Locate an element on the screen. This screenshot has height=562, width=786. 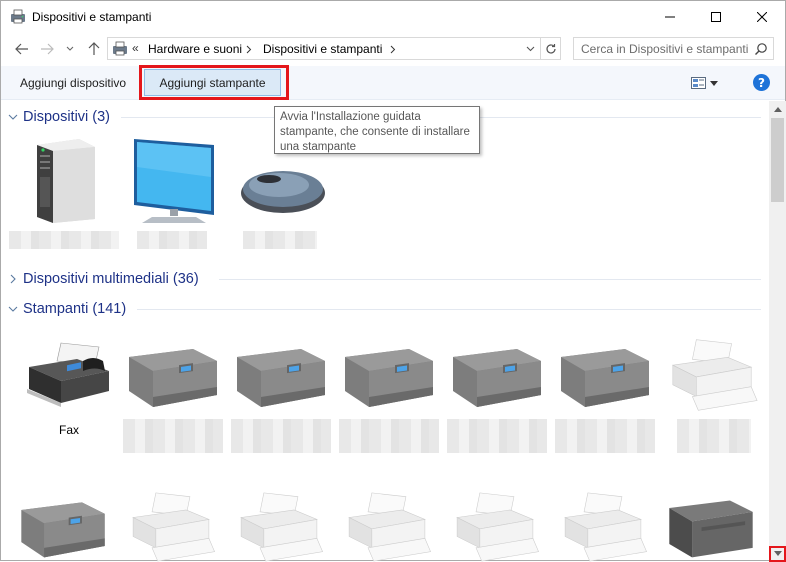
change-view-button is located at coordinates (708, 83).